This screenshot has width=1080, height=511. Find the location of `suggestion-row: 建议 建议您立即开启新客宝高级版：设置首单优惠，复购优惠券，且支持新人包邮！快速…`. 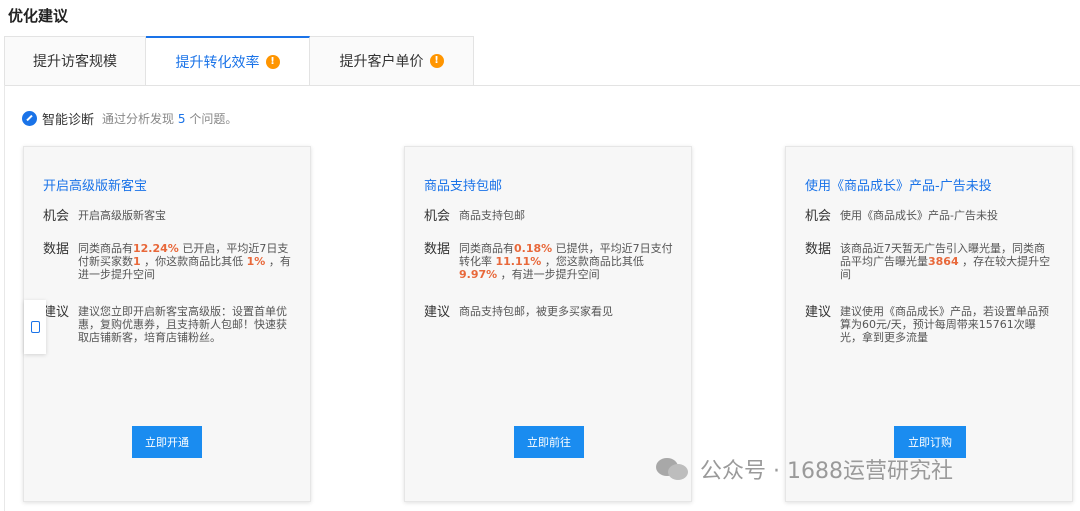

suggestion-row: 建议 建议您立即开启新客宝高级版：设置首单优惠，复购优惠券，且支持新人包邮！快速… is located at coordinates (168, 324).